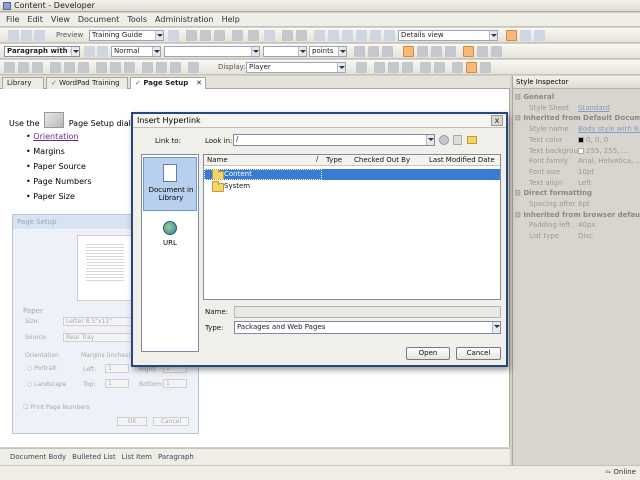 The height and width of the screenshot is (480, 640). I want to click on guide-select: Training Guide, so click(126, 35).